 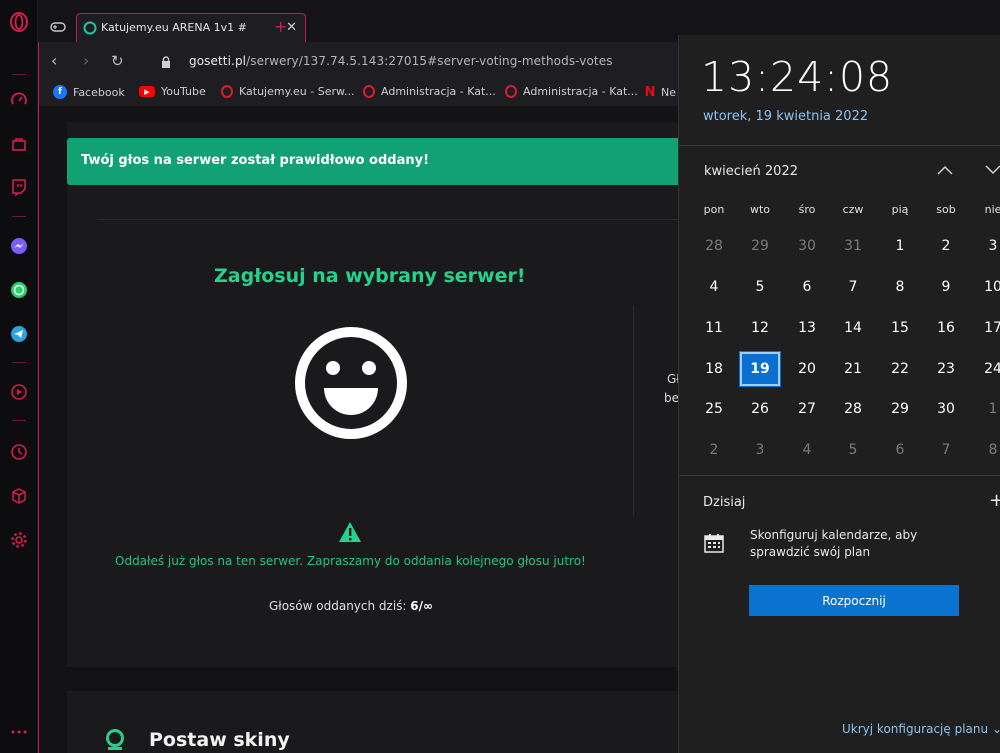 I want to click on calendar-day: 10, so click(x=986, y=287).